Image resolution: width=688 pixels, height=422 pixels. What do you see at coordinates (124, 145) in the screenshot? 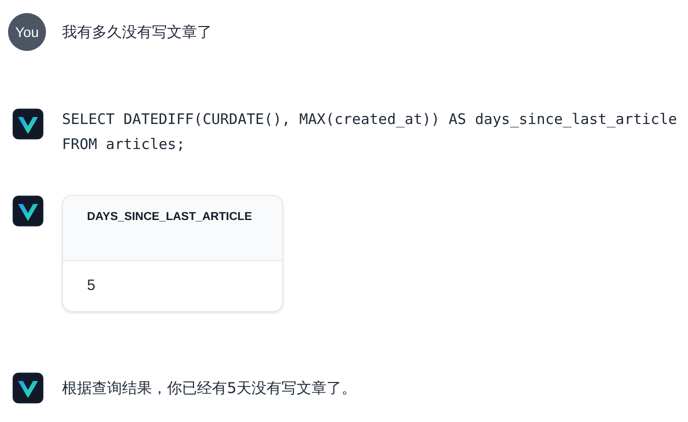
I see `sql-code-line: FROM articles;` at bounding box center [124, 145].